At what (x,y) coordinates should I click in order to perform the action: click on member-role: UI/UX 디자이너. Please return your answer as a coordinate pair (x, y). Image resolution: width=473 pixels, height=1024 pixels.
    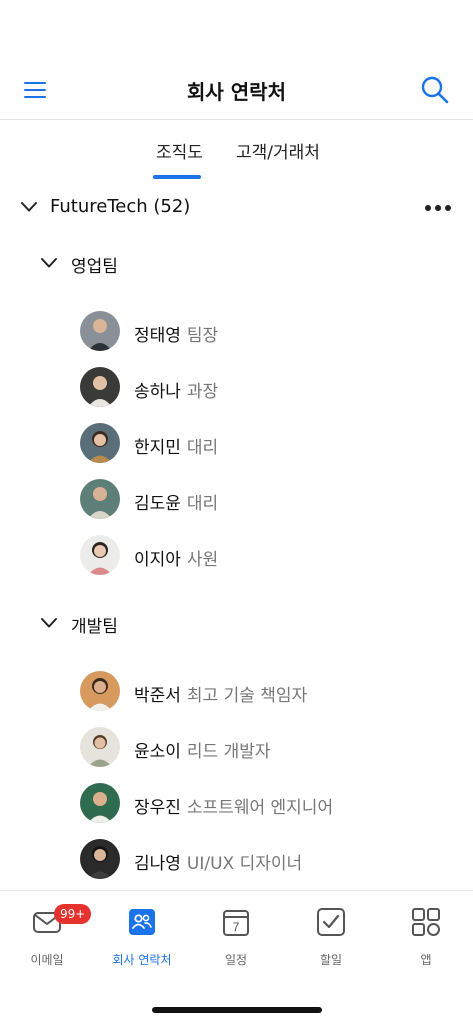
    Looking at the image, I should click on (244, 864).